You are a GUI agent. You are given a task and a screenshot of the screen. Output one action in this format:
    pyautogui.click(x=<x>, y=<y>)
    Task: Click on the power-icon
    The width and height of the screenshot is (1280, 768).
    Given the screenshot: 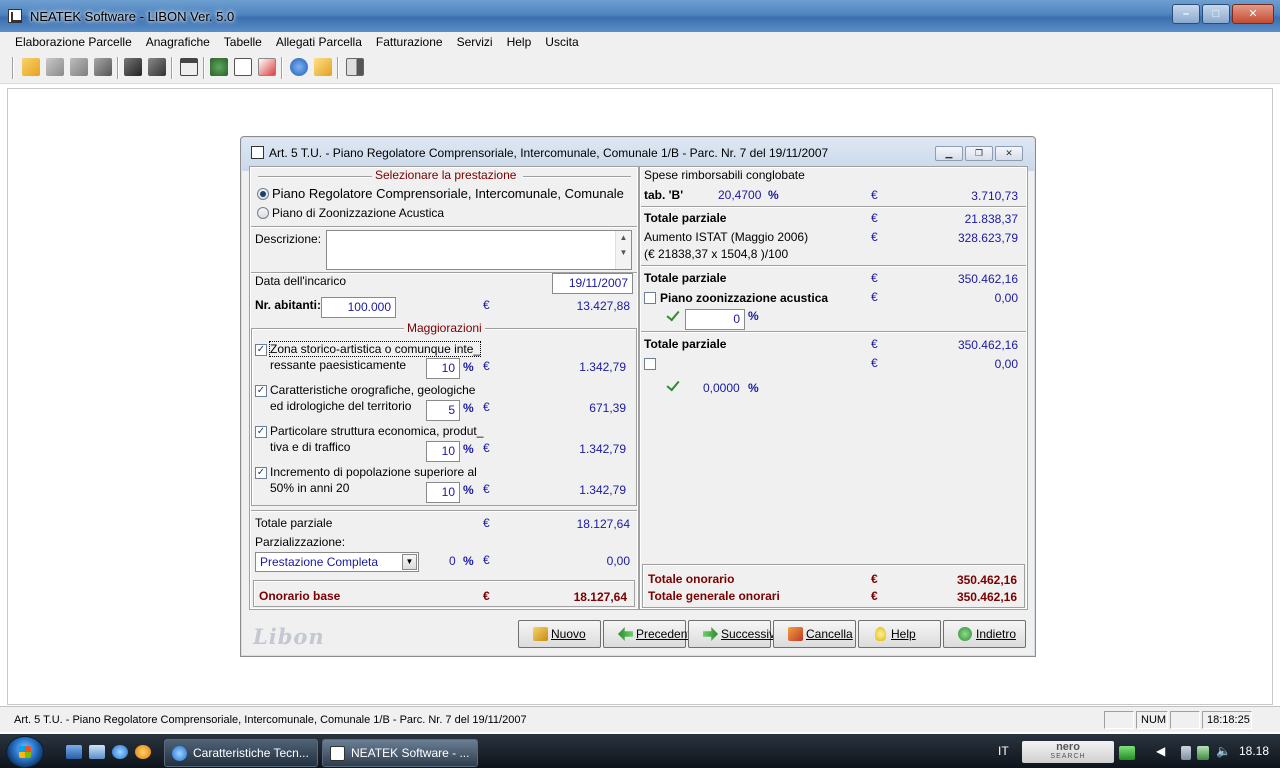 What is the action you would take?
    pyautogui.click(x=1203, y=753)
    